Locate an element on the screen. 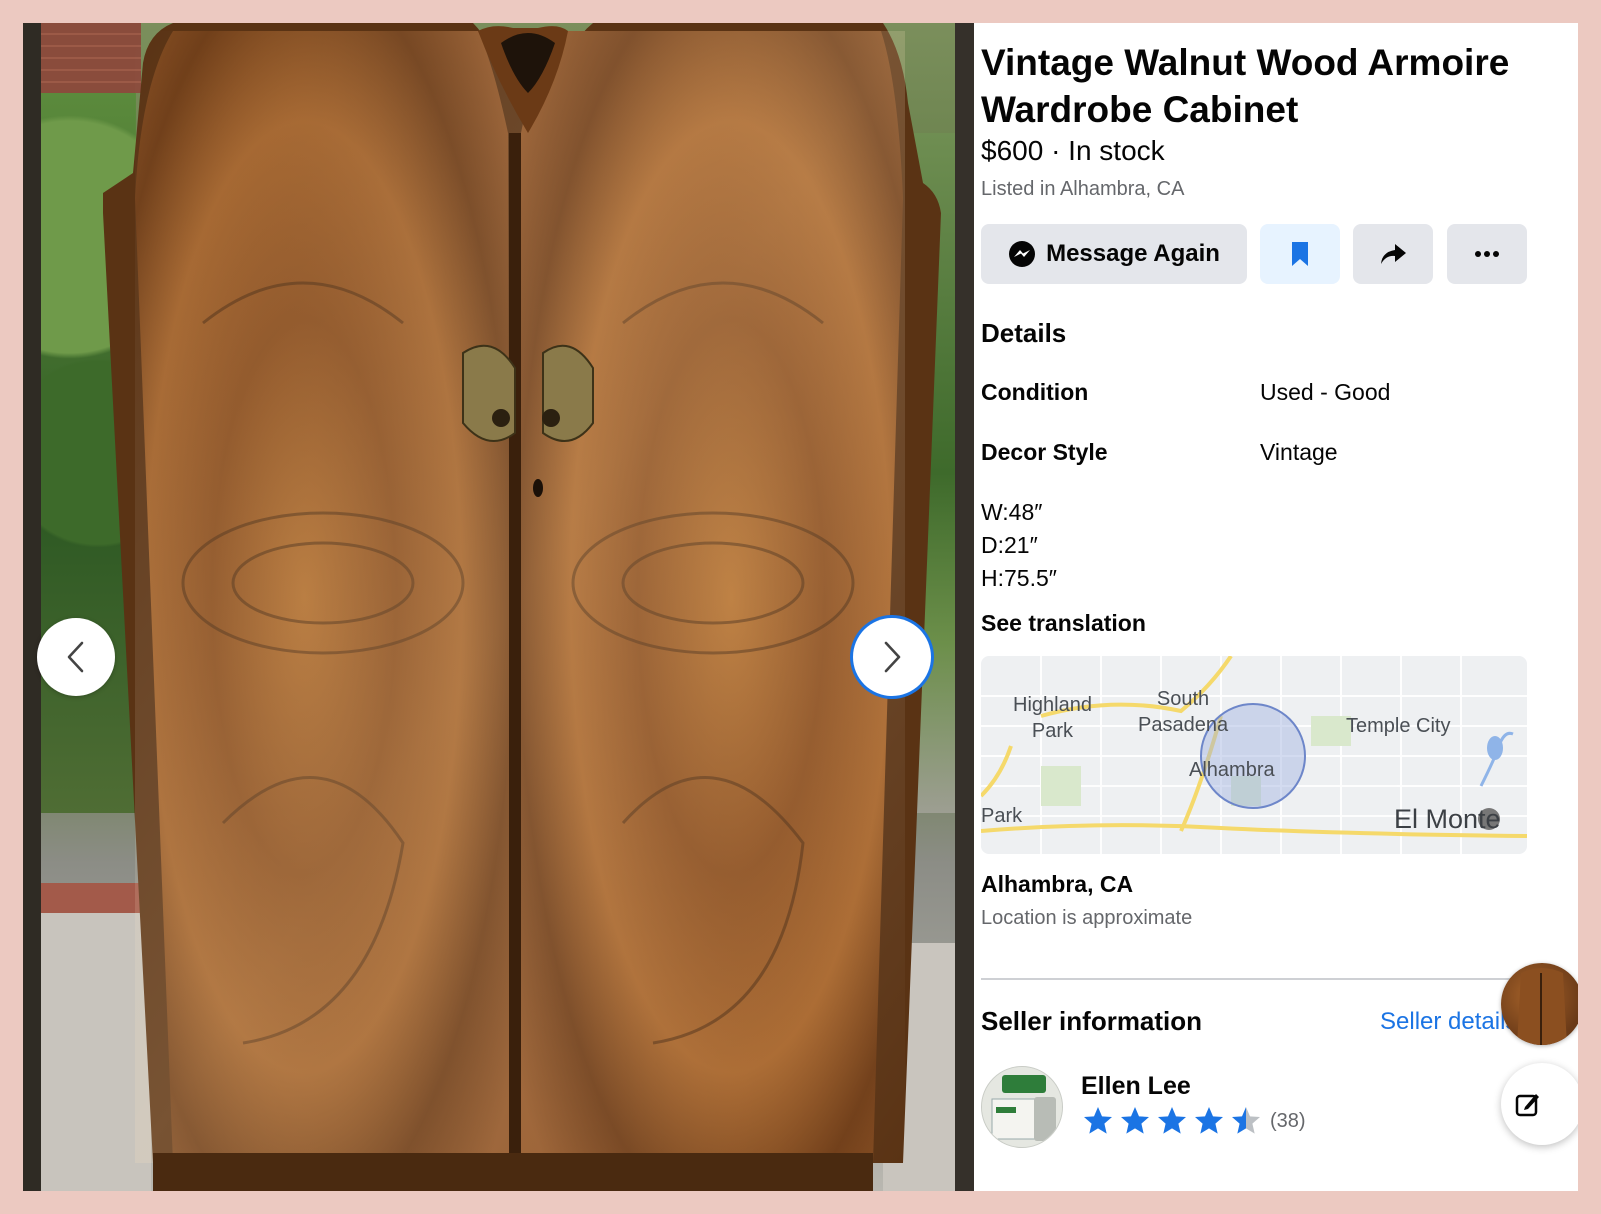 Image resolution: width=1601 pixels, height=1214 pixels. map-label-temple-city: Temple City is located at coordinates (1398, 726).